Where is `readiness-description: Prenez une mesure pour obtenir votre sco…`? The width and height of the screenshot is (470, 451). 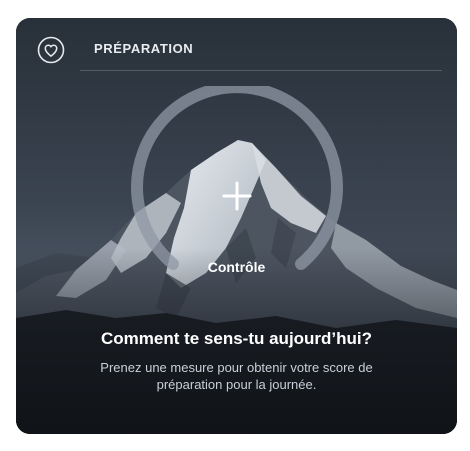 readiness-description: Prenez une mesure pour obtenir votre sco… is located at coordinates (236, 376).